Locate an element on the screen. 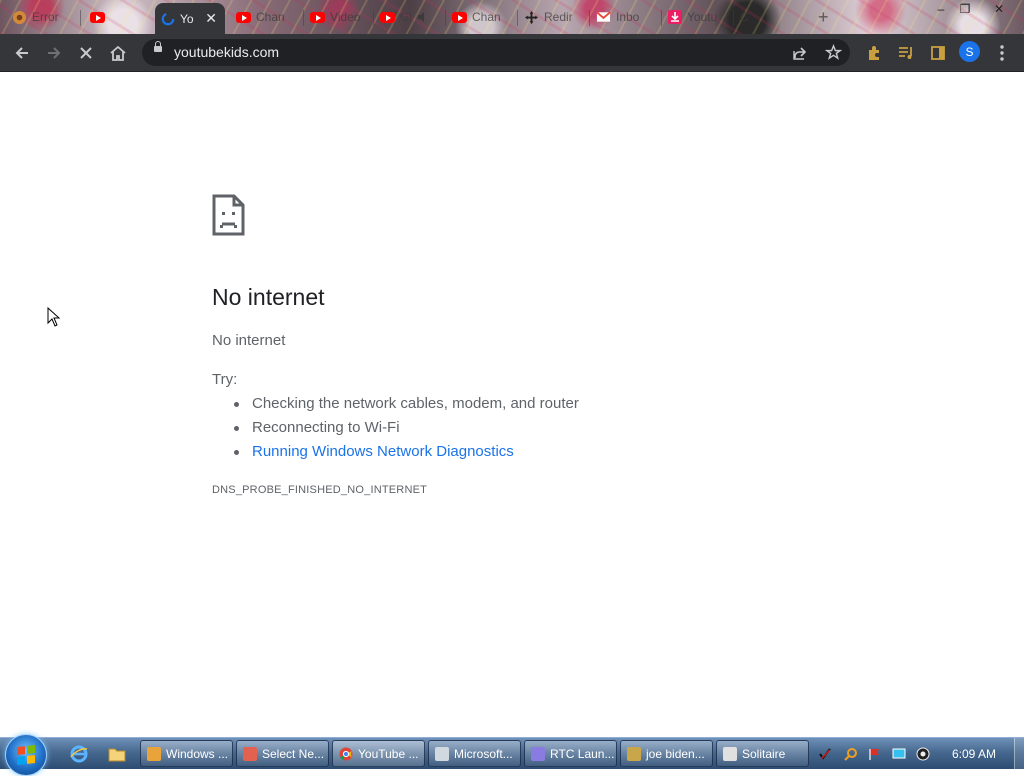 This screenshot has height=776, width=1024. rocket-icon is located at coordinates (538, 753).